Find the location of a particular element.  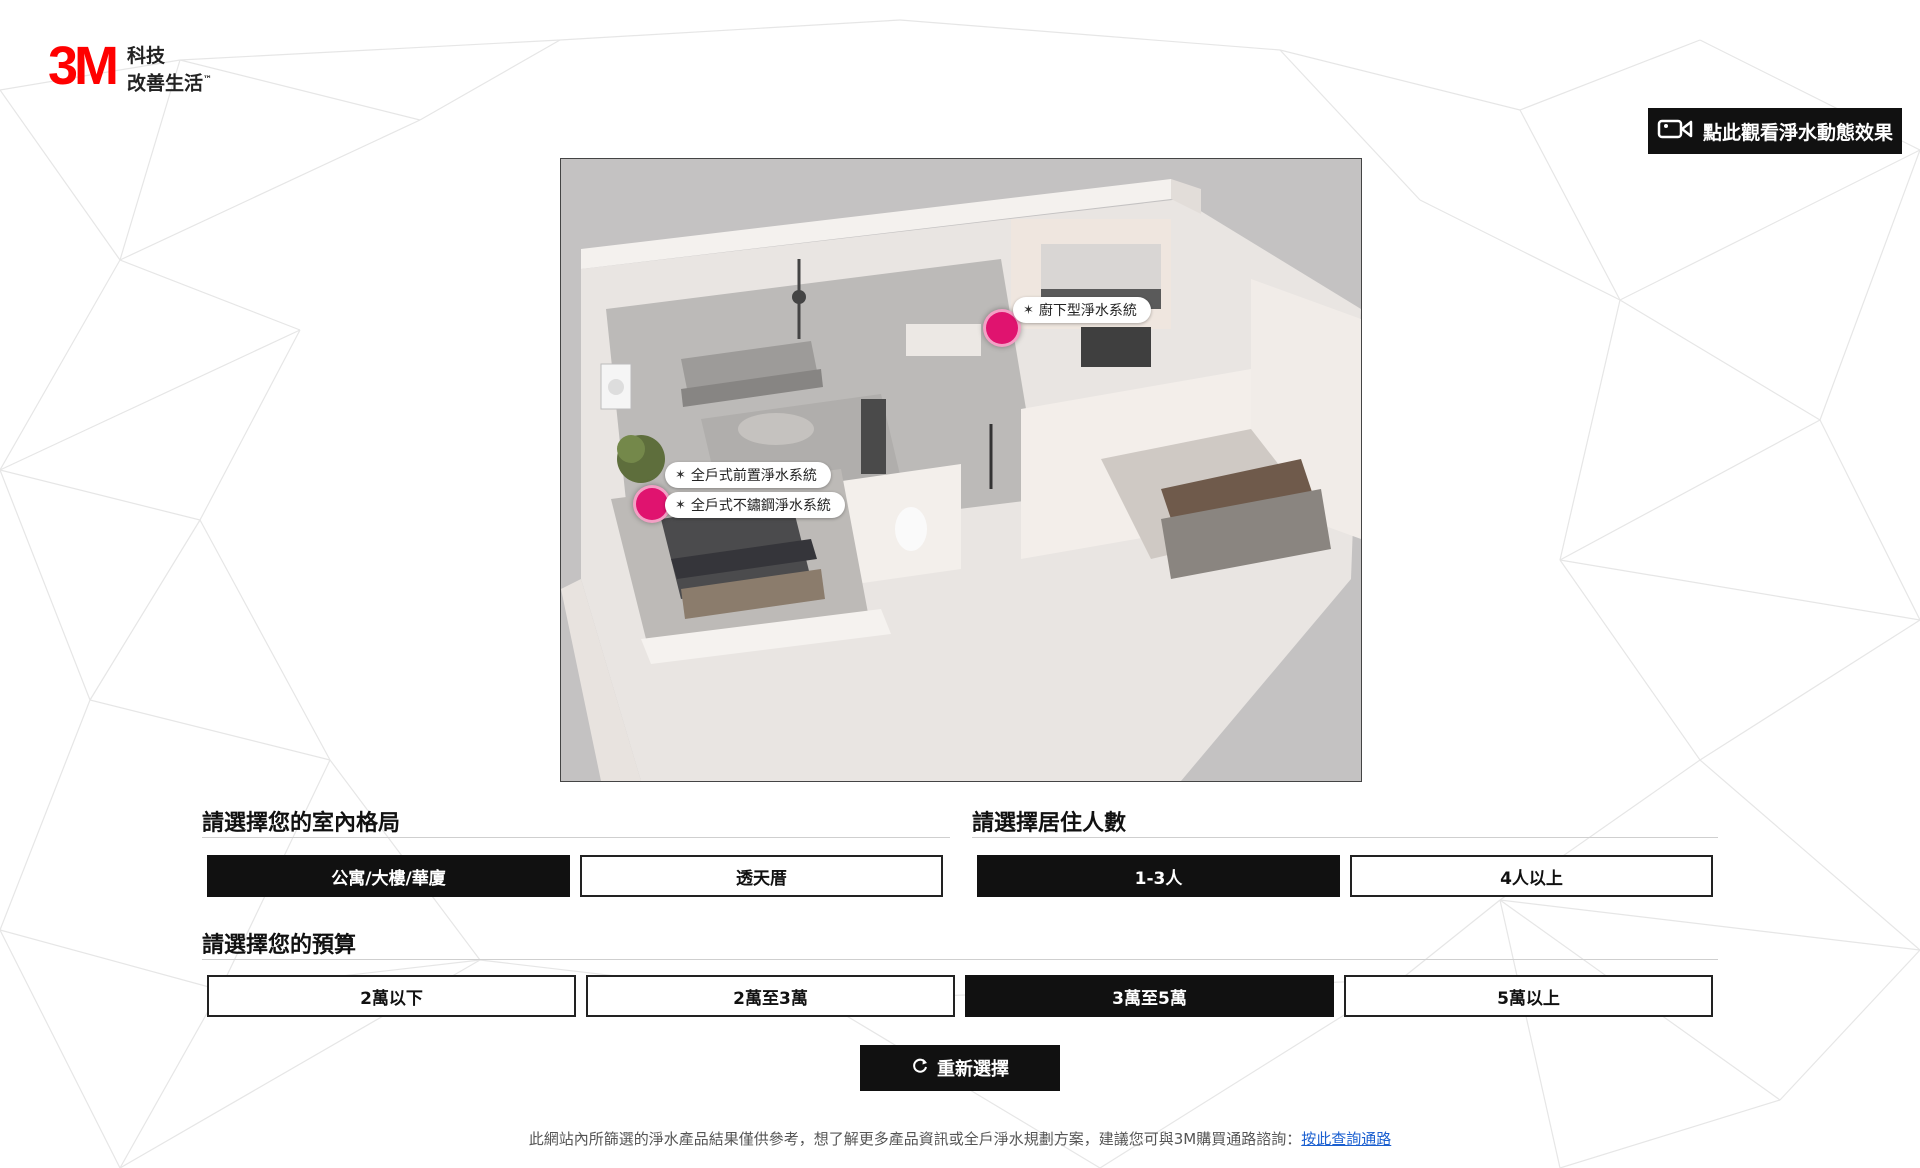

tagline-line1: 科技 is located at coordinates (146, 56).